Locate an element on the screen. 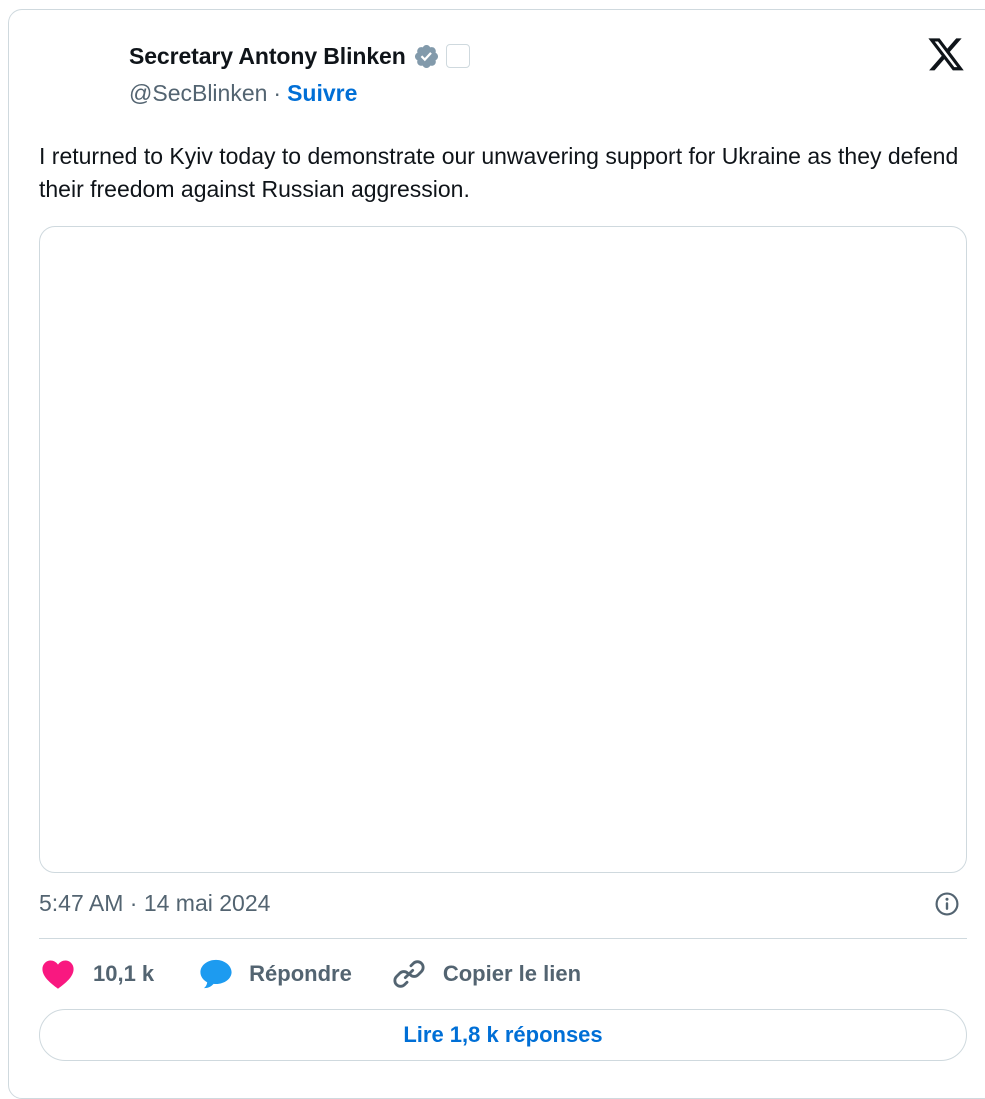 The width and height of the screenshot is (985, 1099). read-replies-label: Lire 1,8 k réponses is located at coordinates (503, 1034).